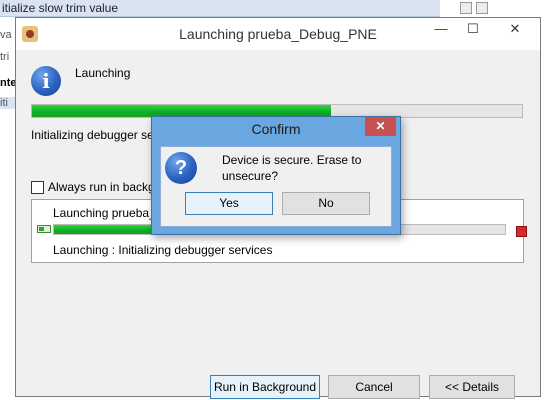 Image resolution: width=548 pixels, height=400 pixels. I want to click on always-run-checkbox, so click(37, 187).